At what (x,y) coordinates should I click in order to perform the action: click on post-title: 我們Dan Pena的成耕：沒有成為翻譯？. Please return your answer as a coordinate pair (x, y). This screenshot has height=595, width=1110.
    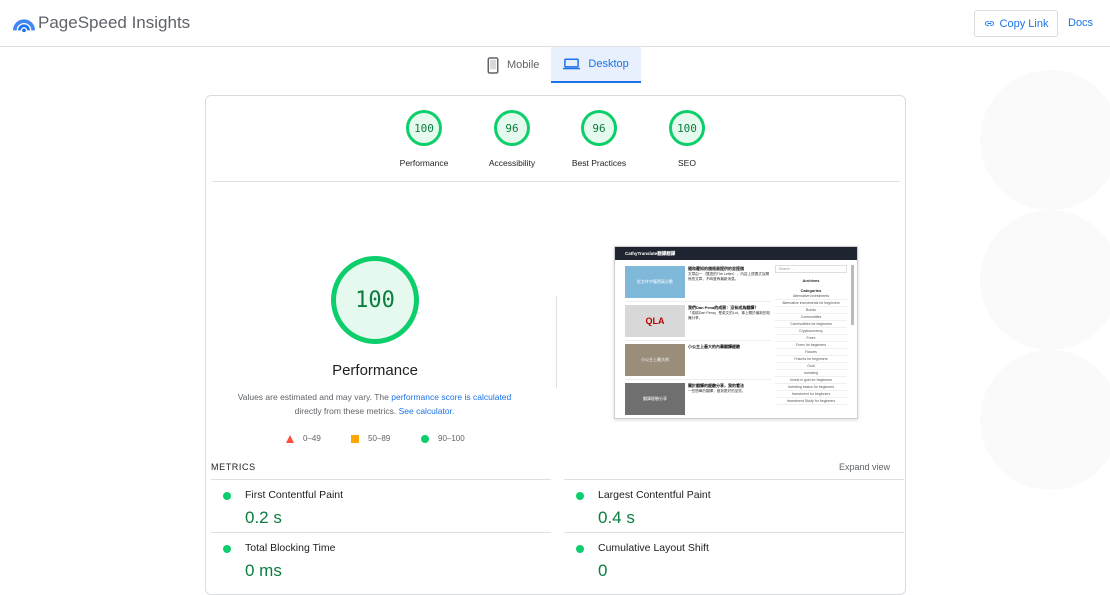
    Looking at the image, I should click on (723, 307).